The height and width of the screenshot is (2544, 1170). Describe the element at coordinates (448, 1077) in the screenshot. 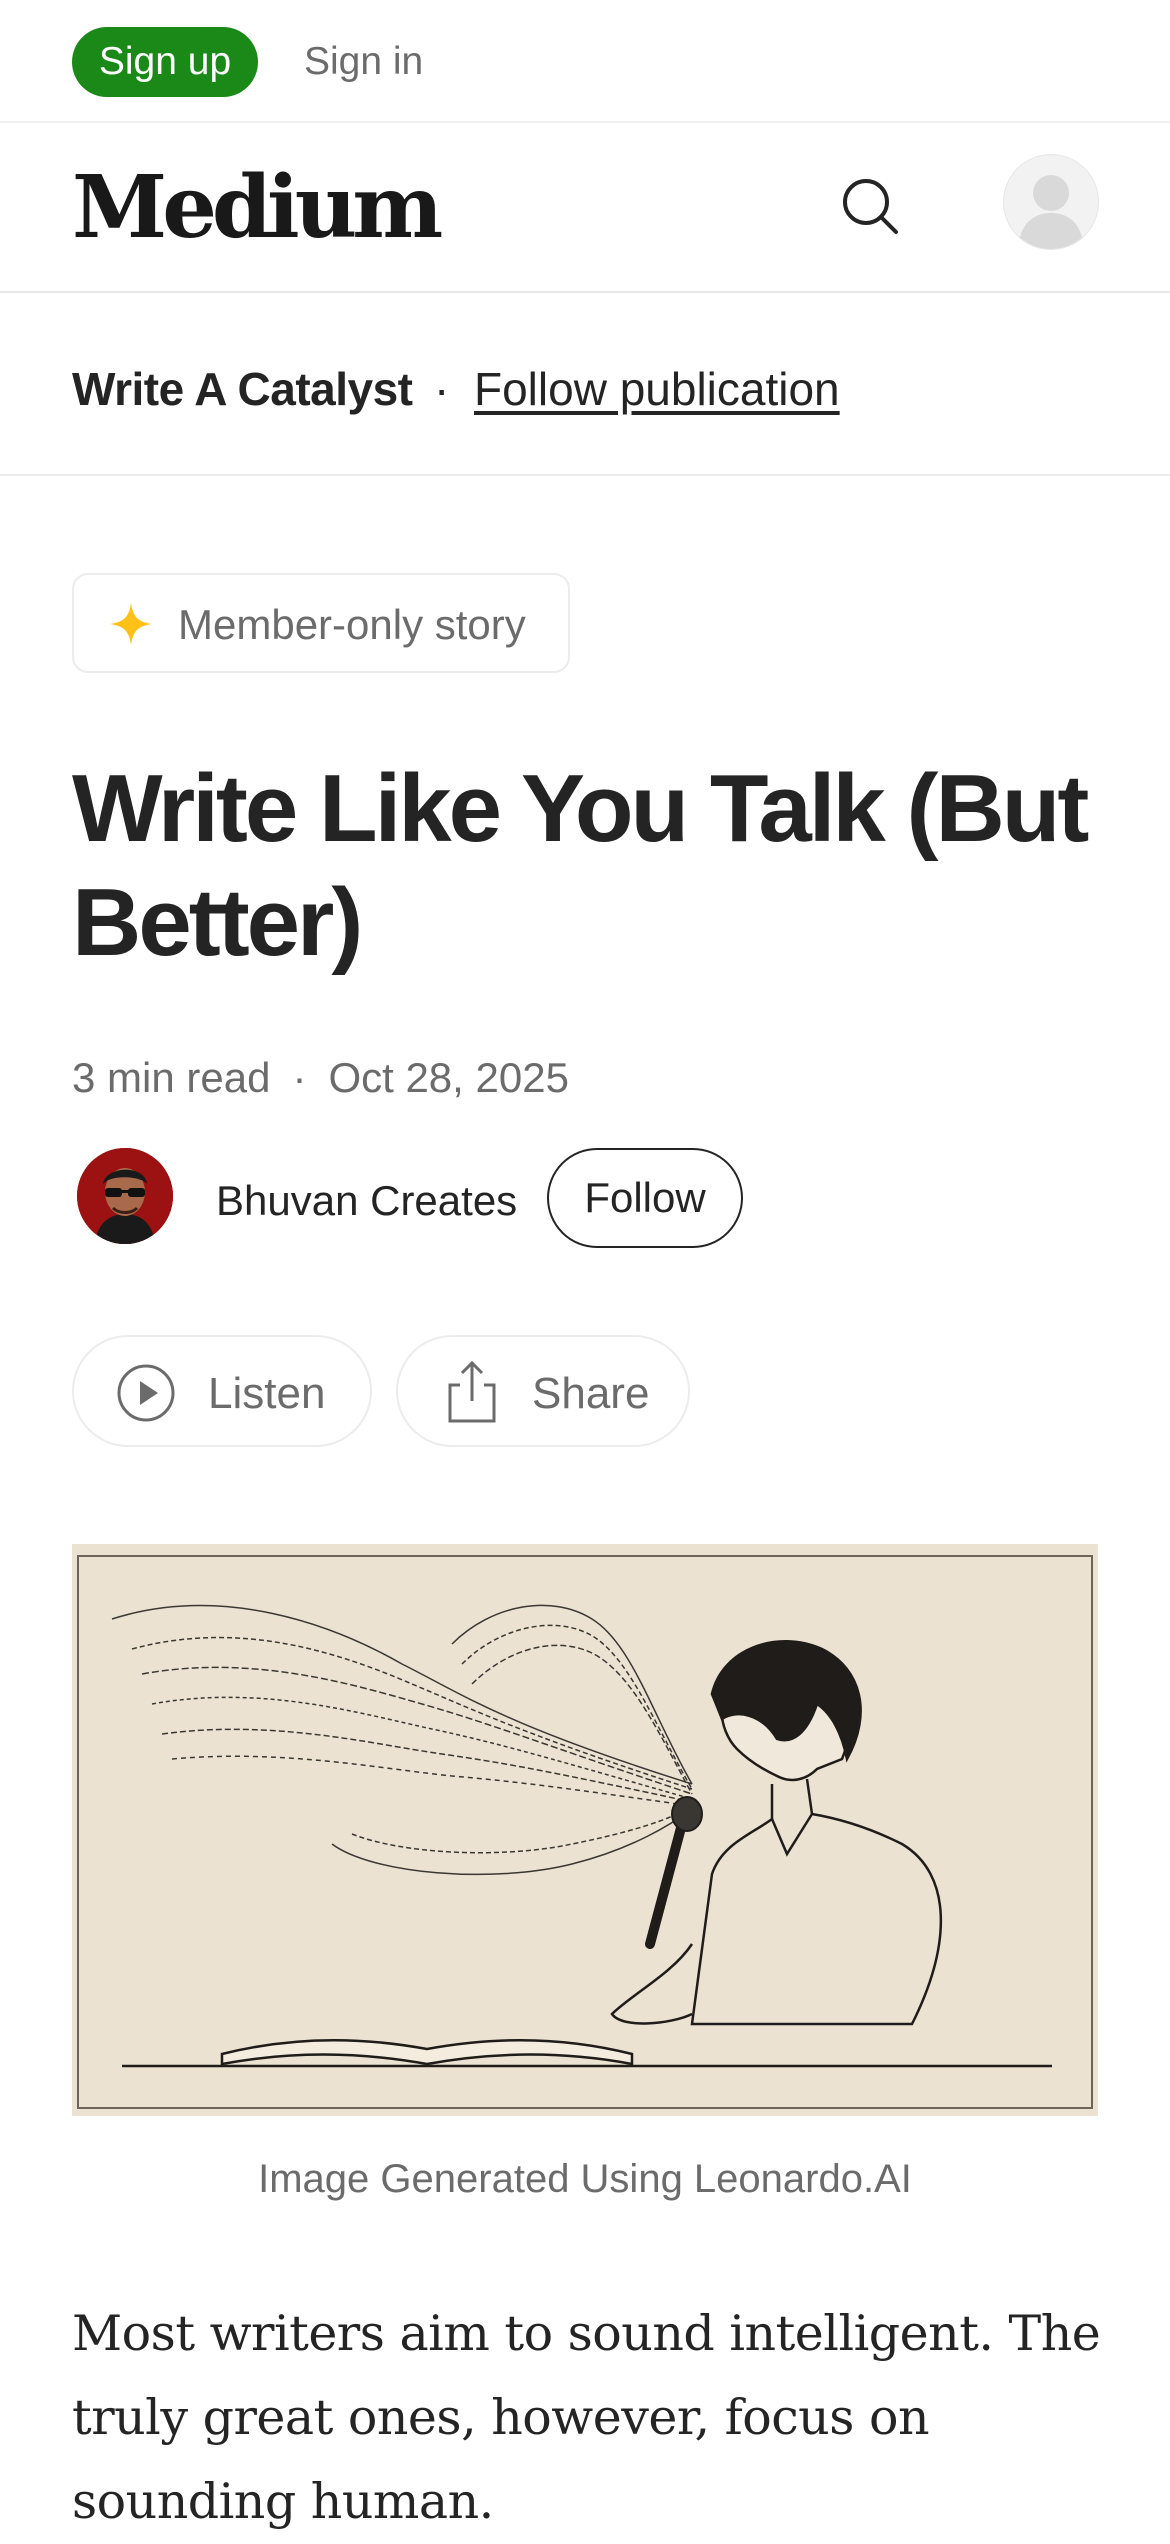

I see `publish-date: Oct 28, 2025` at that location.